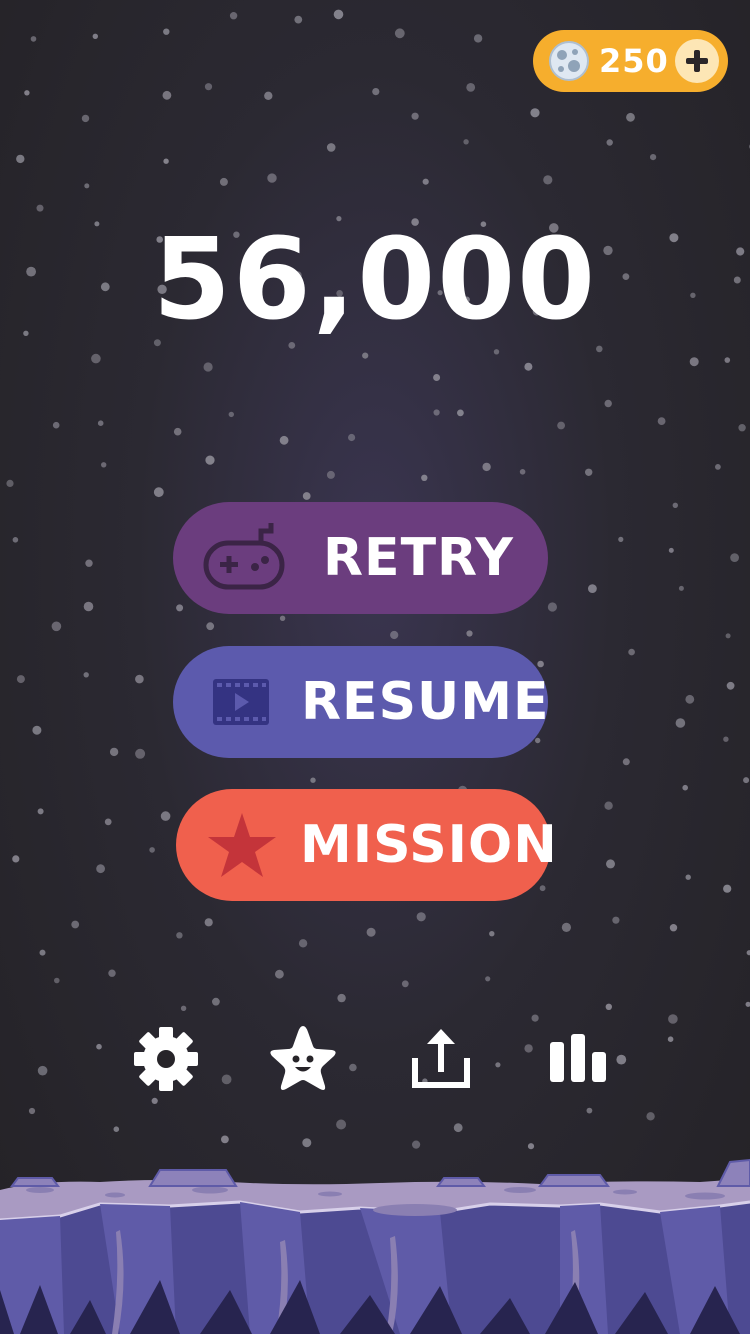 The width and height of the screenshot is (750, 1334). I want to click on moon-surface, so click(375, 1246).